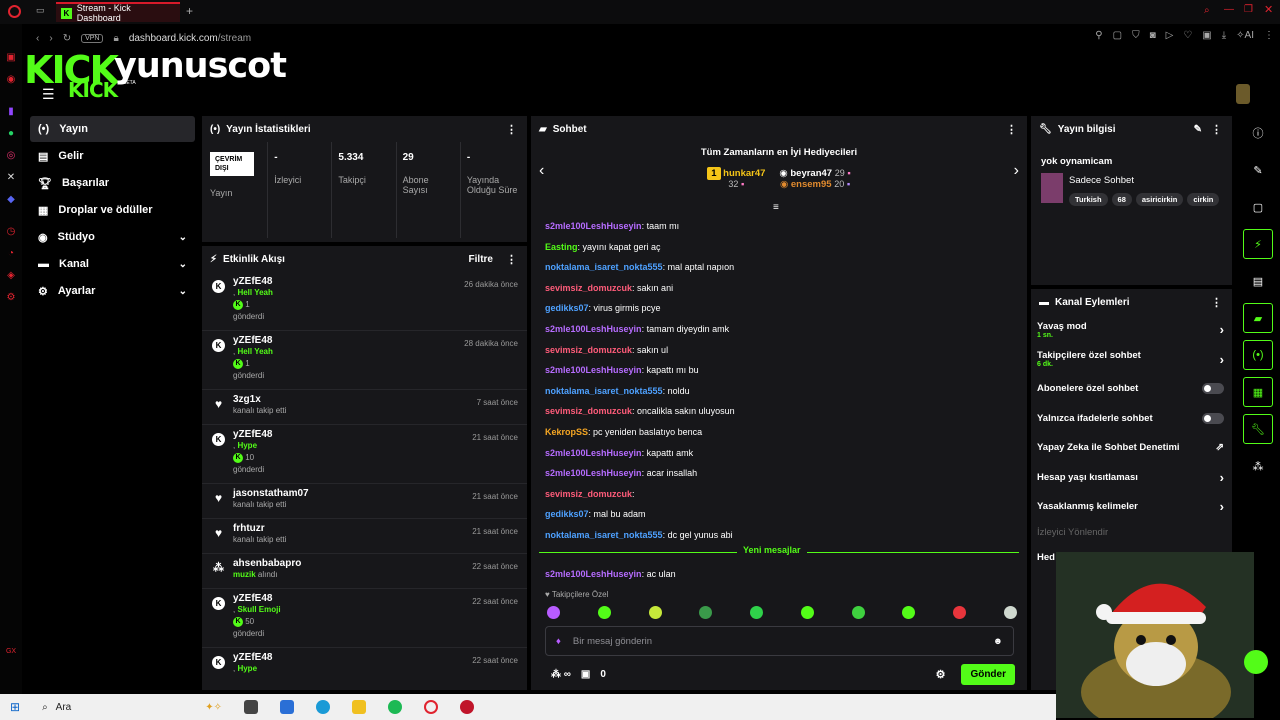 The height and width of the screenshot is (720, 1280). What do you see at coordinates (1170, 35) in the screenshot?
I see `play-icon: ▷` at bounding box center [1170, 35].